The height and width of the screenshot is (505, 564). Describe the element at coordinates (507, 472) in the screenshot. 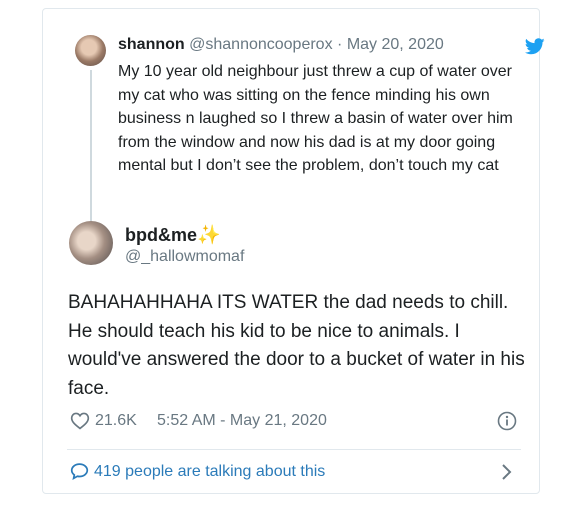

I see `chevron-right-icon` at that location.